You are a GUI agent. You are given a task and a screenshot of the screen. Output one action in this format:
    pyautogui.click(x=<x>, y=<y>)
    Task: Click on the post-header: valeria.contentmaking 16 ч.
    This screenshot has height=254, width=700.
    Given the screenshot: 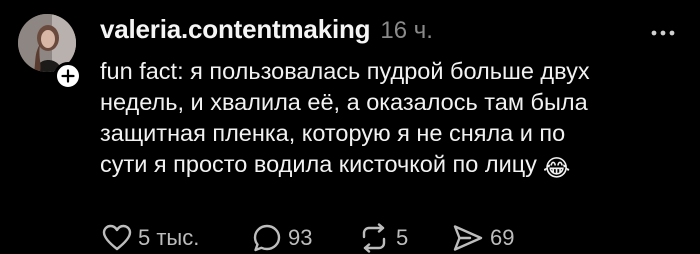 What is the action you would take?
    pyautogui.click(x=266, y=29)
    